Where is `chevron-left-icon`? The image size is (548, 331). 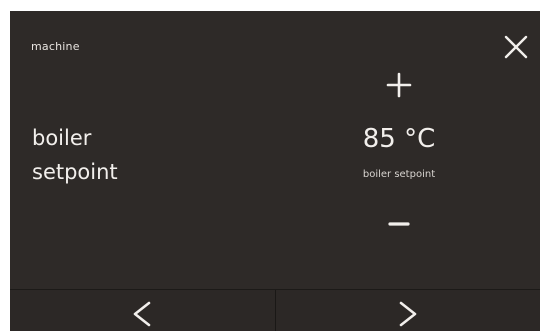 chevron-left-icon is located at coordinates (142, 314).